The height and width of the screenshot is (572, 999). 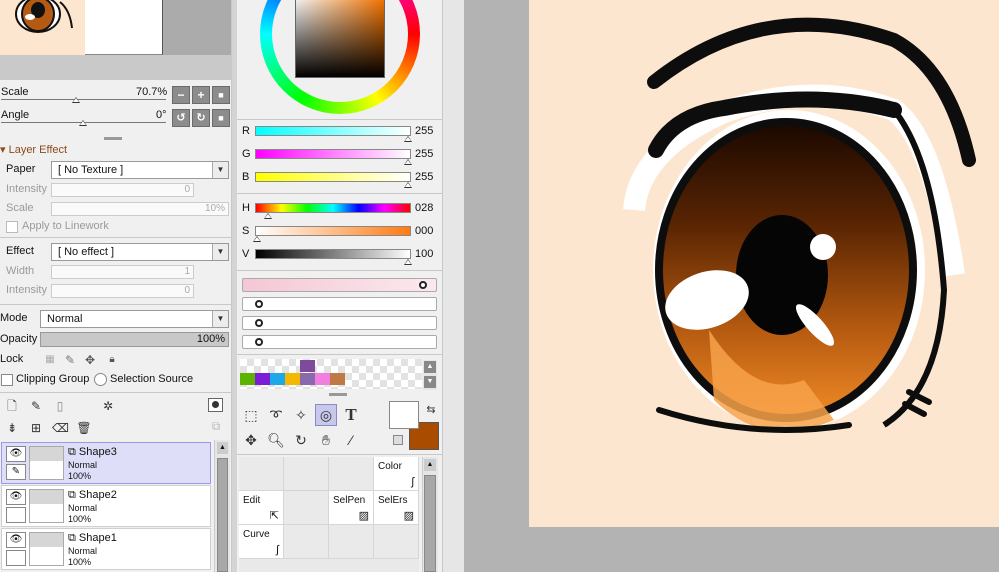 What do you see at coordinates (276, 440) in the screenshot?
I see `zoom-tool-icon: 🔍︎` at bounding box center [276, 440].